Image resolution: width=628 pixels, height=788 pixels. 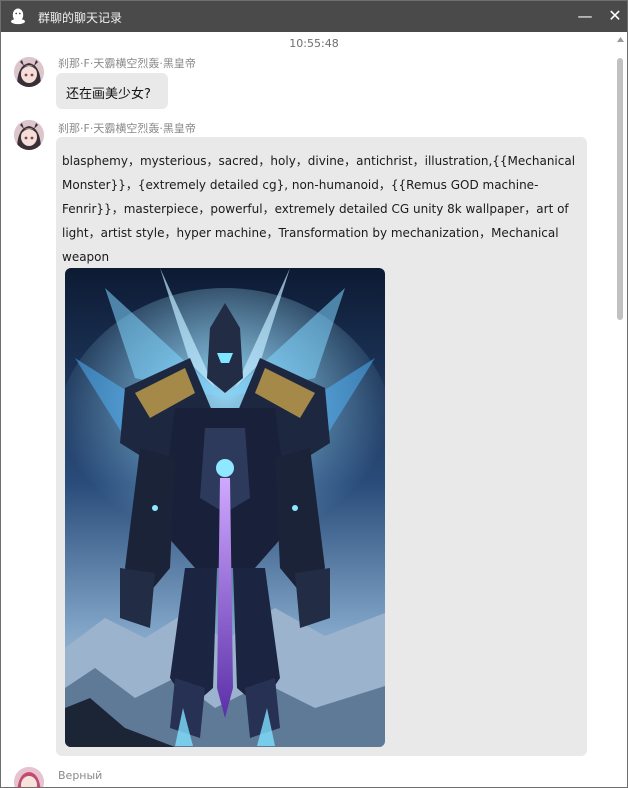 I want to click on scroll-up-arrow-icon, so click(x=620, y=40).